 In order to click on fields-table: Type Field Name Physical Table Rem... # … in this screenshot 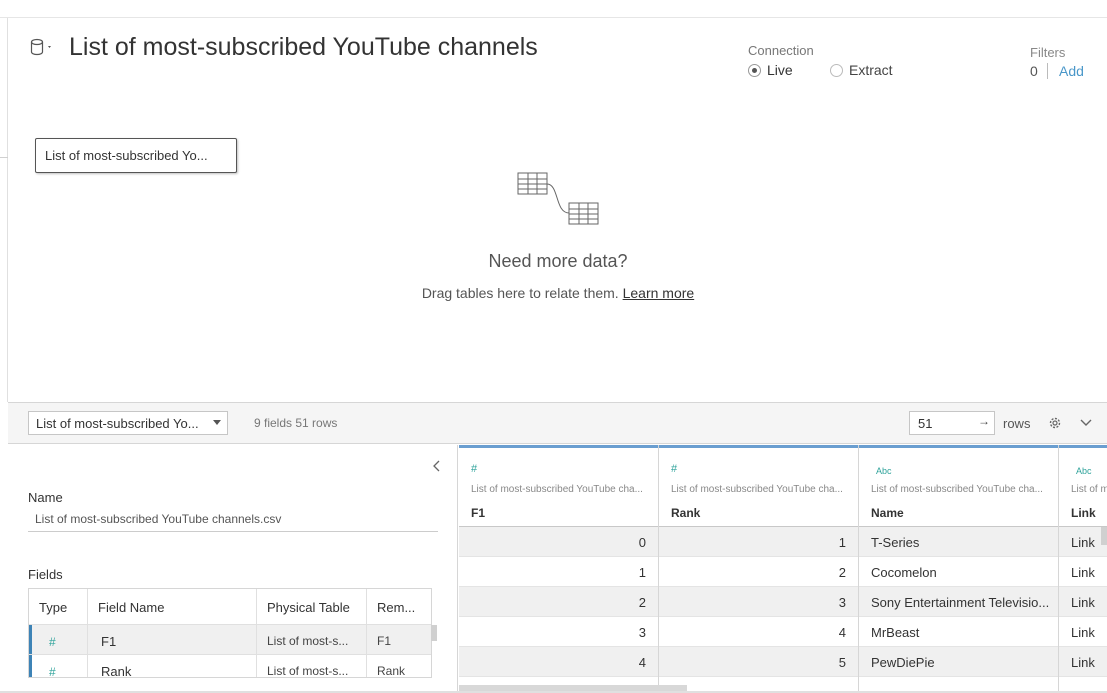, I will do `click(230, 633)`.